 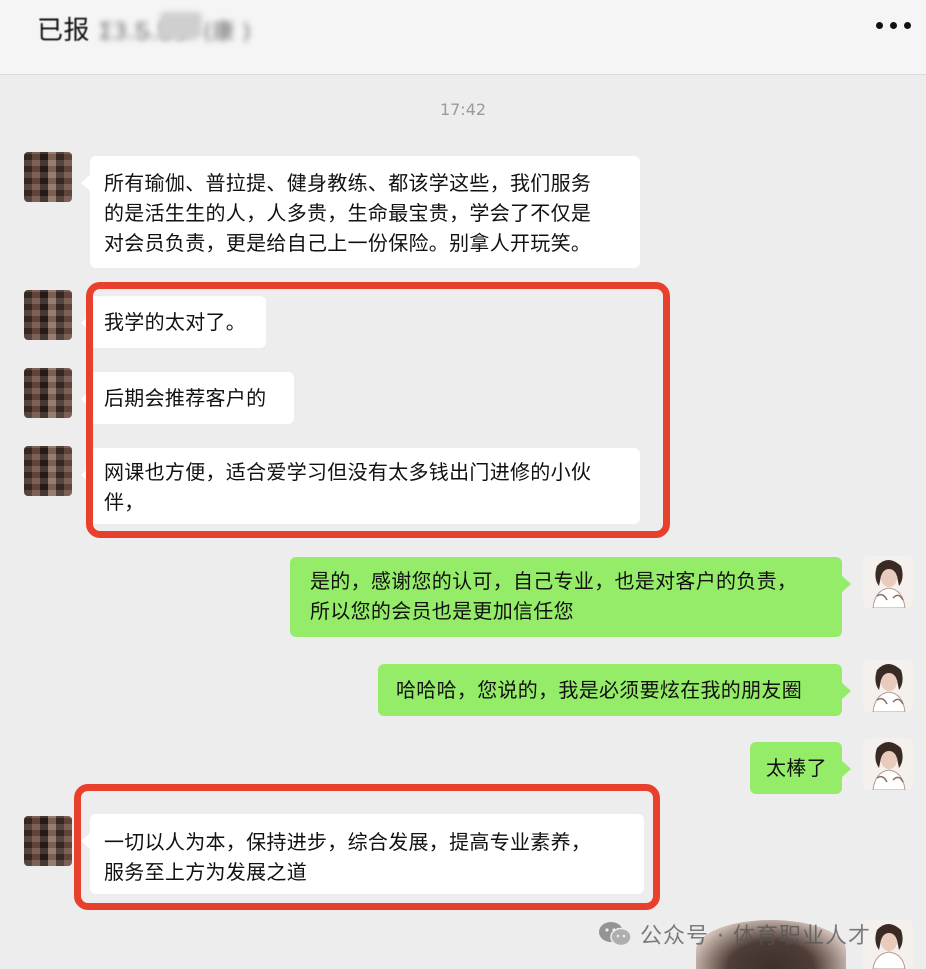 What do you see at coordinates (348, 183) in the screenshot?
I see `message-text-line: 所有瑜伽、普拉提、健身教练、都该学这些，我们服务` at bounding box center [348, 183].